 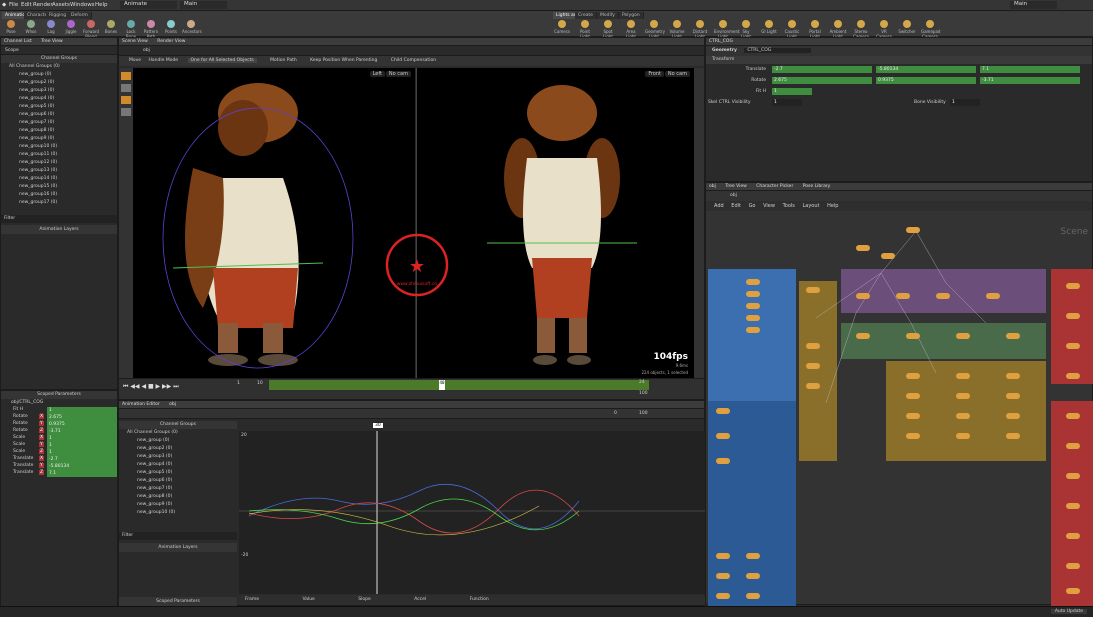 I want to click on param-value-field: -5.80134, so click(x=926, y=69).